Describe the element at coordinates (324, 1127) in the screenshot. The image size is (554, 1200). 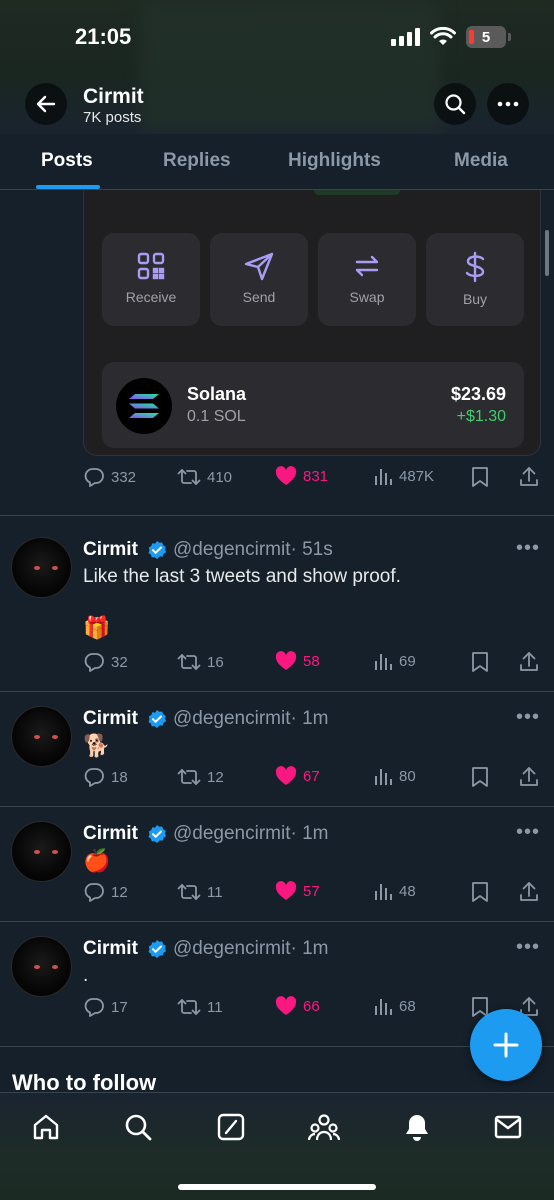
I see `nav-communities` at that location.